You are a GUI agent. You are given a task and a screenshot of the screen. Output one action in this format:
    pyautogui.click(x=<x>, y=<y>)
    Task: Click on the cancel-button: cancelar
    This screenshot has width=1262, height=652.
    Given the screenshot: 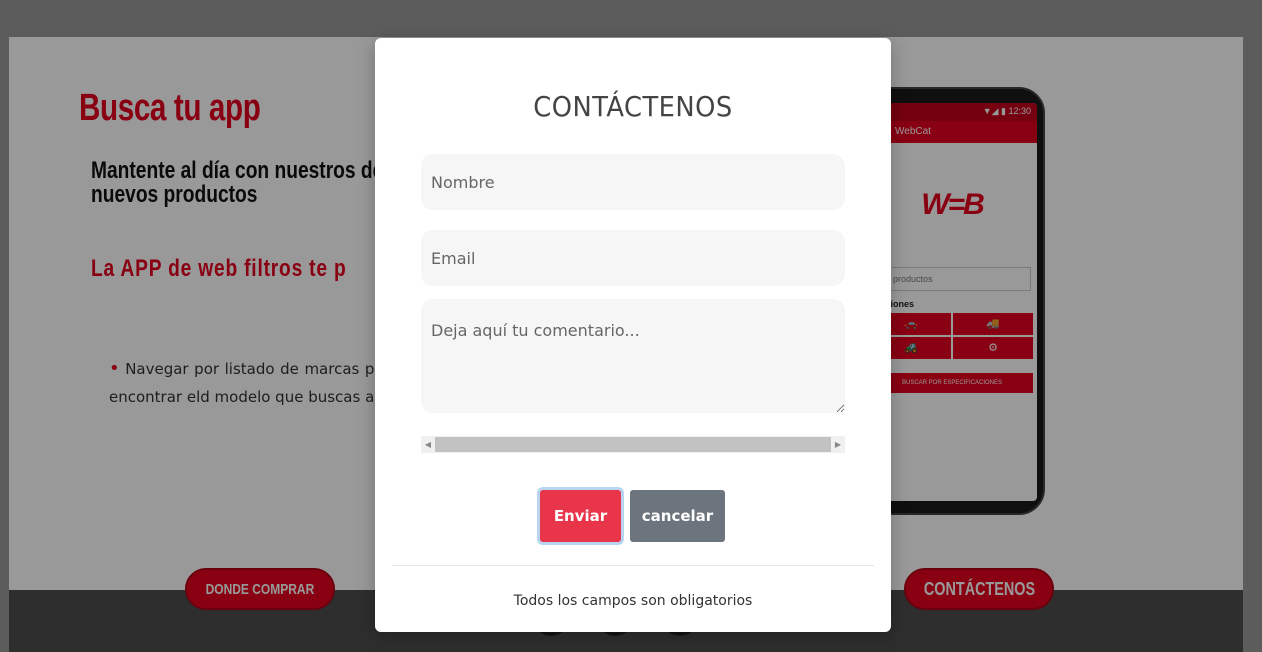 What is the action you would take?
    pyautogui.click(x=677, y=516)
    